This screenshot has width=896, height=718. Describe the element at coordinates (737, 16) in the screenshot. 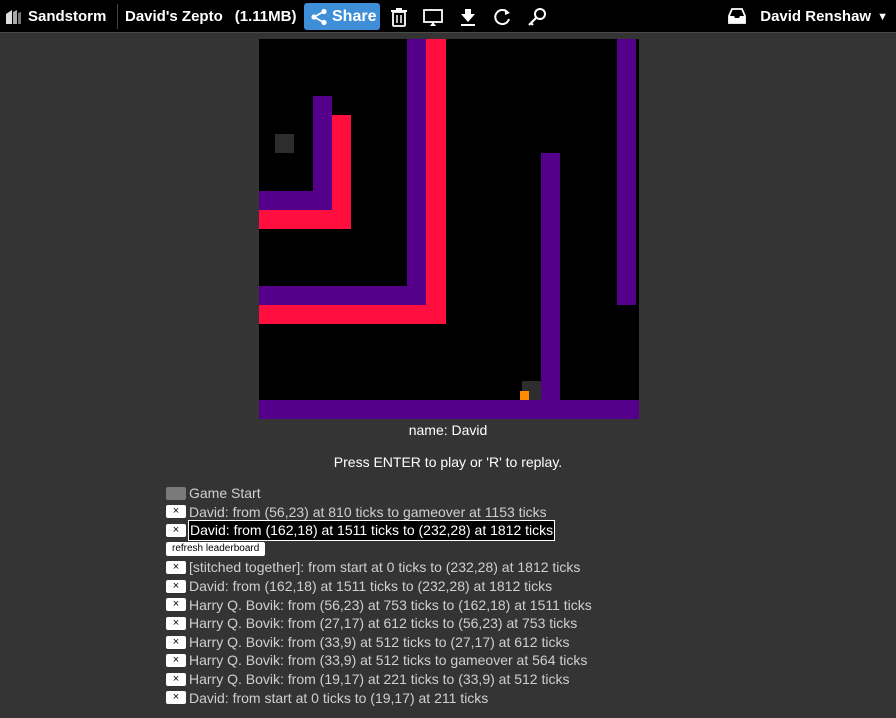

I see `inbox-icon` at that location.